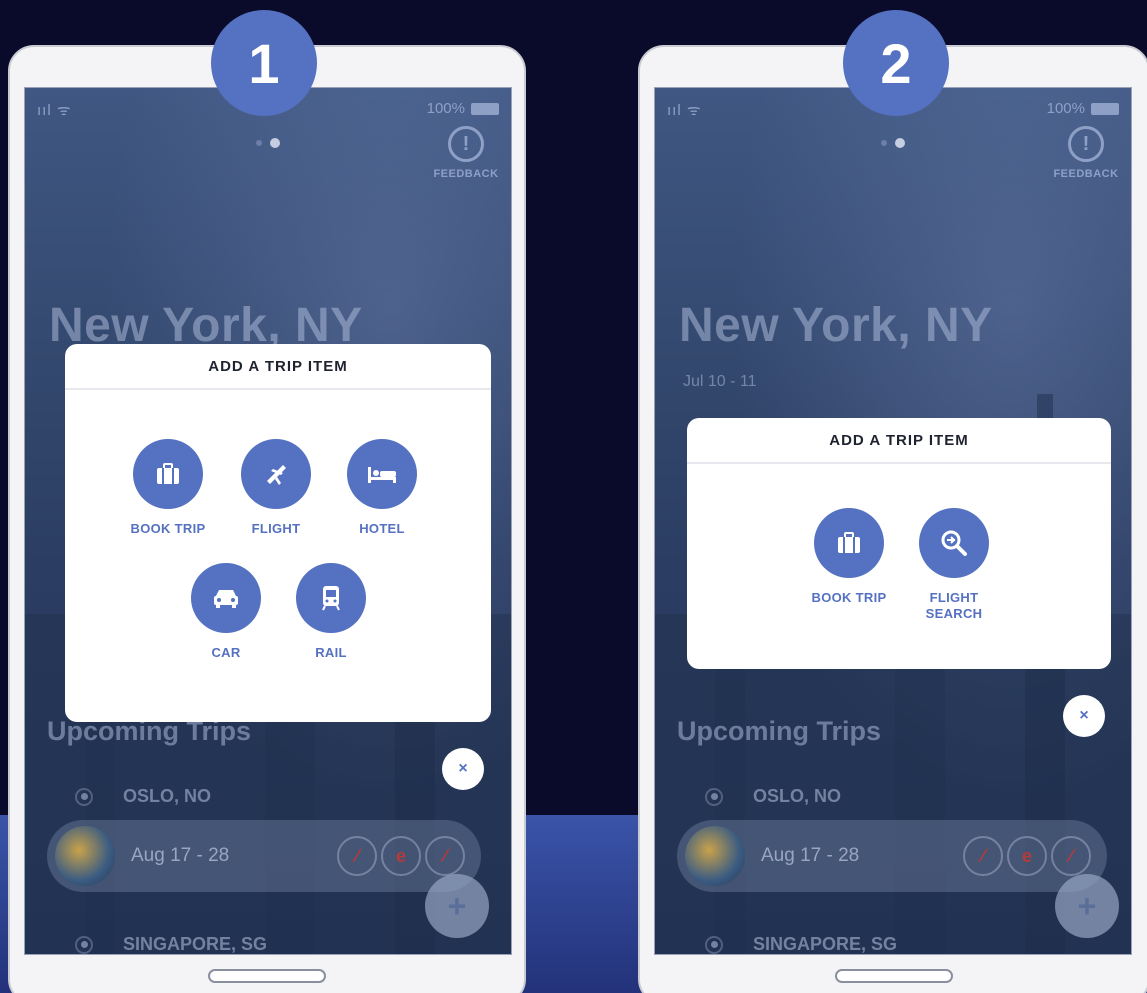 The height and width of the screenshot is (993, 1147). I want to click on option-label: FLIGHT, so click(276, 528).